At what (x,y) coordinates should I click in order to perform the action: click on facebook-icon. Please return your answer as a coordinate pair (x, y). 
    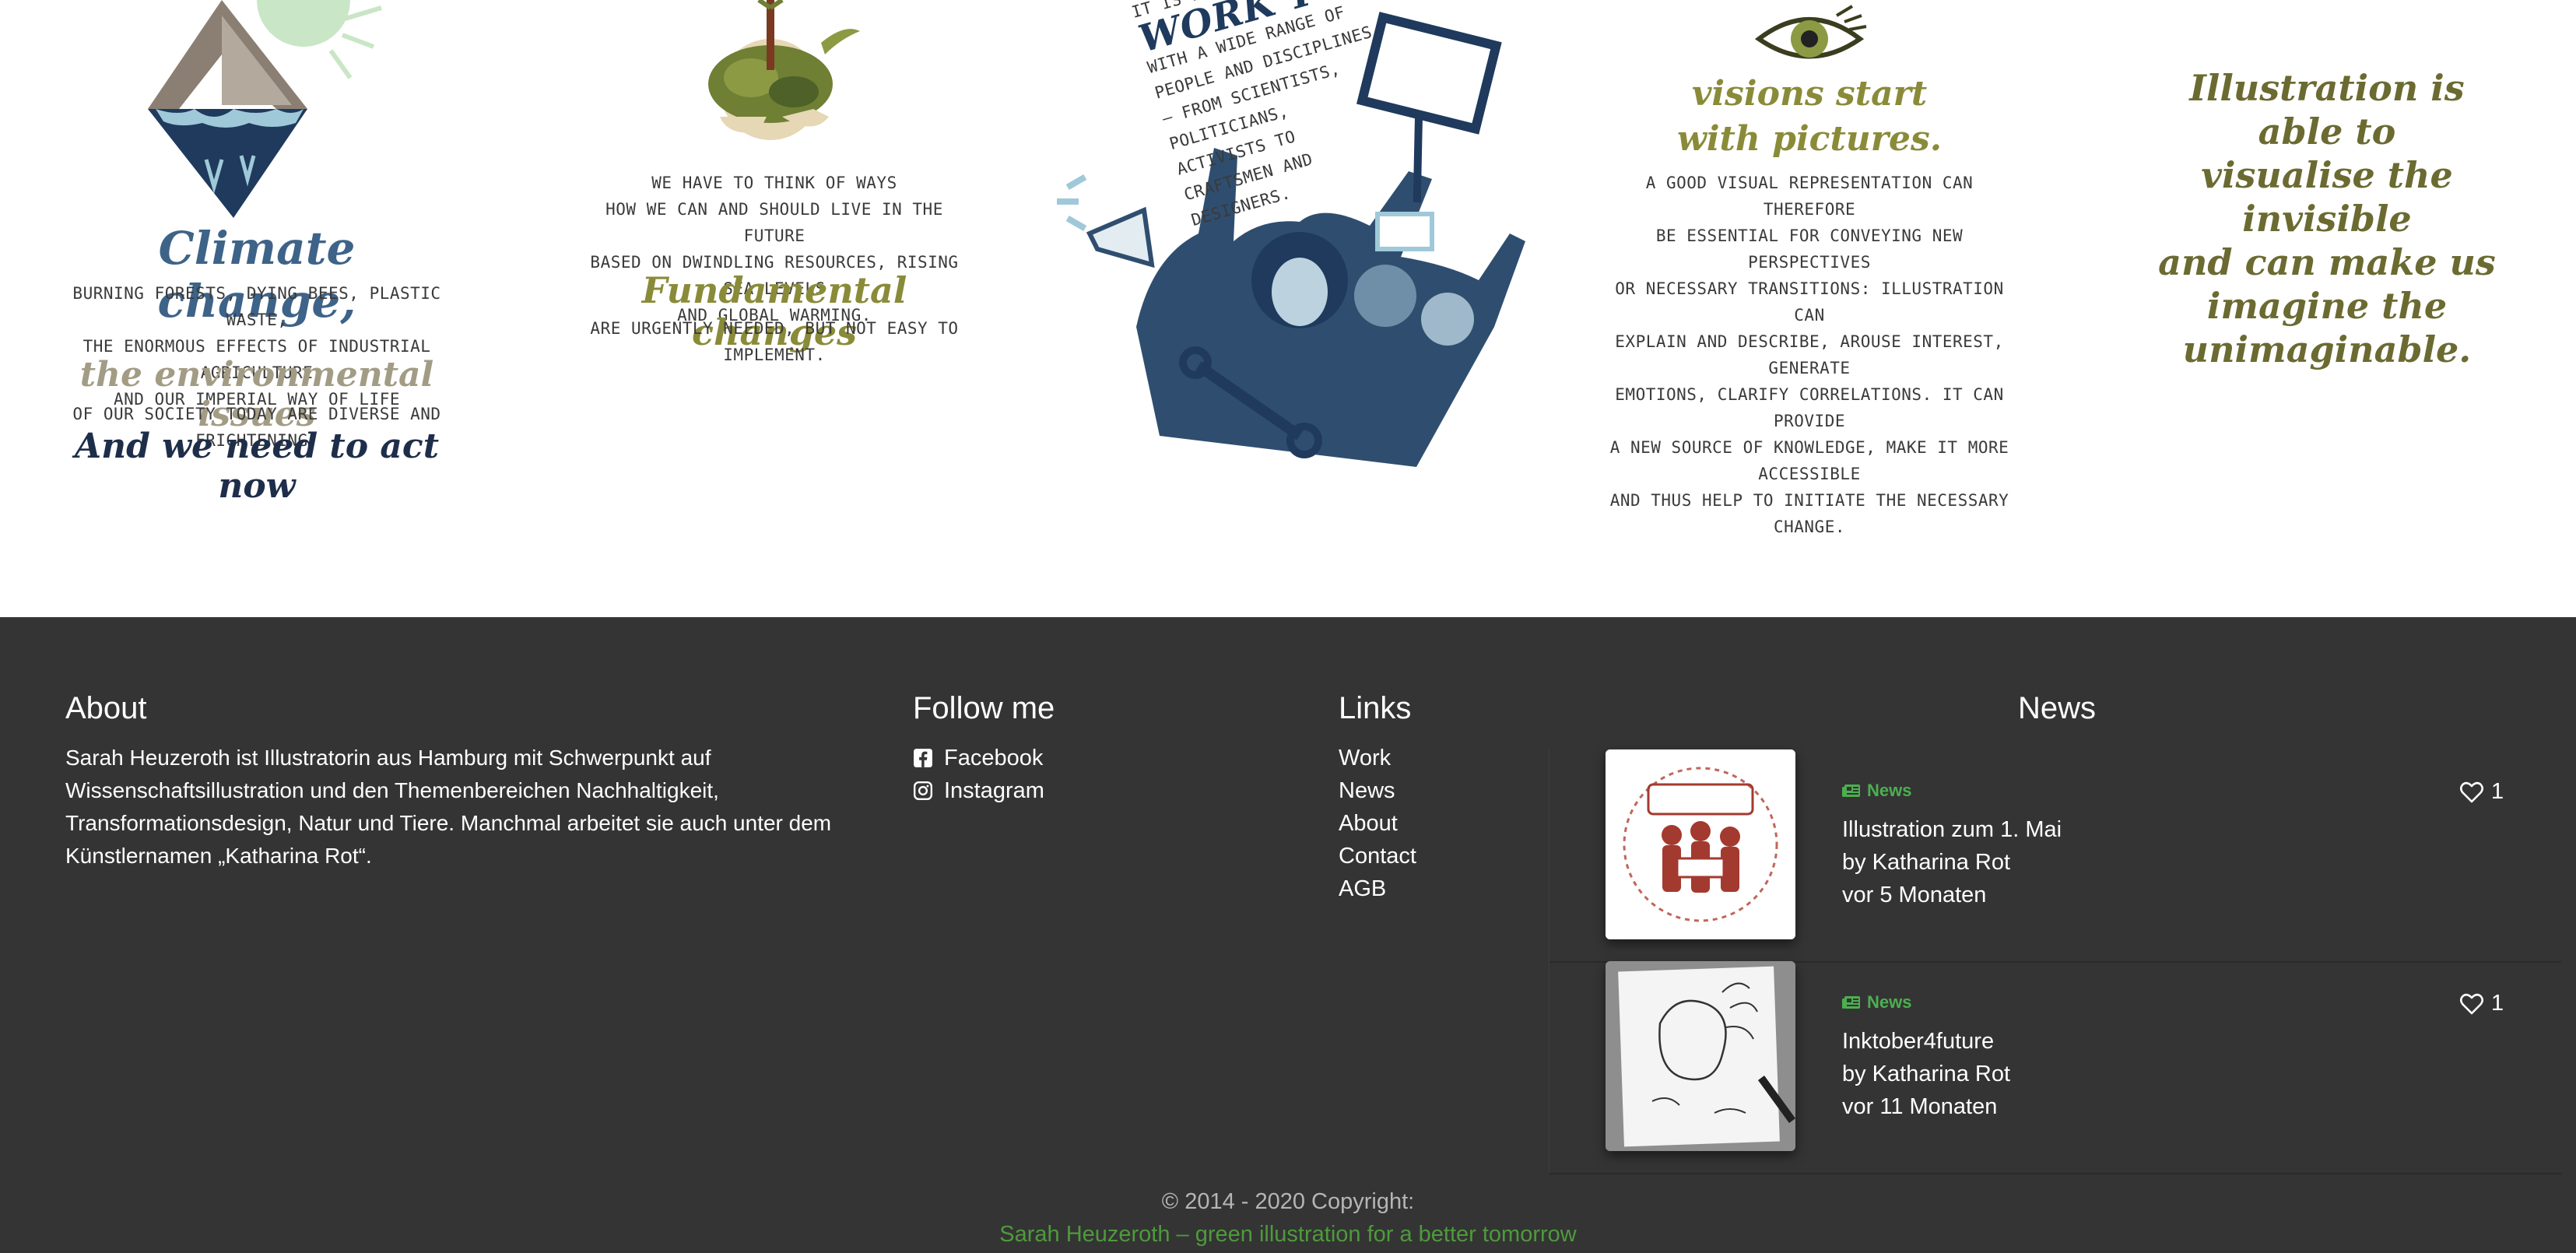
    Looking at the image, I should click on (923, 758).